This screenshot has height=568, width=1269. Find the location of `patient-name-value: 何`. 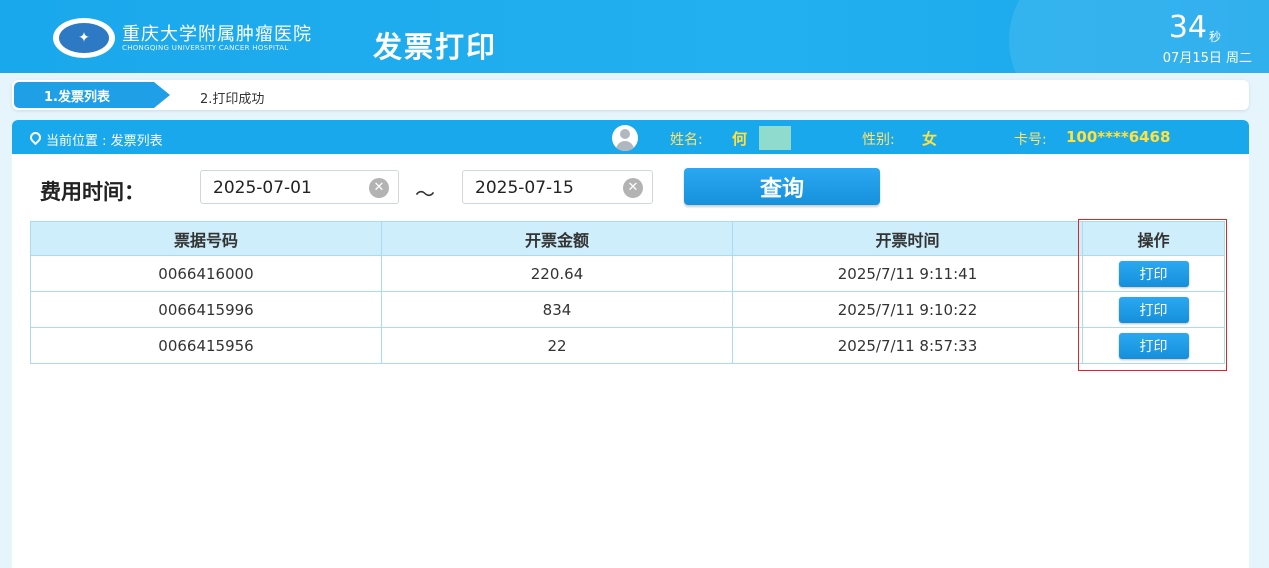

patient-name-value: 何 is located at coordinates (740, 139).